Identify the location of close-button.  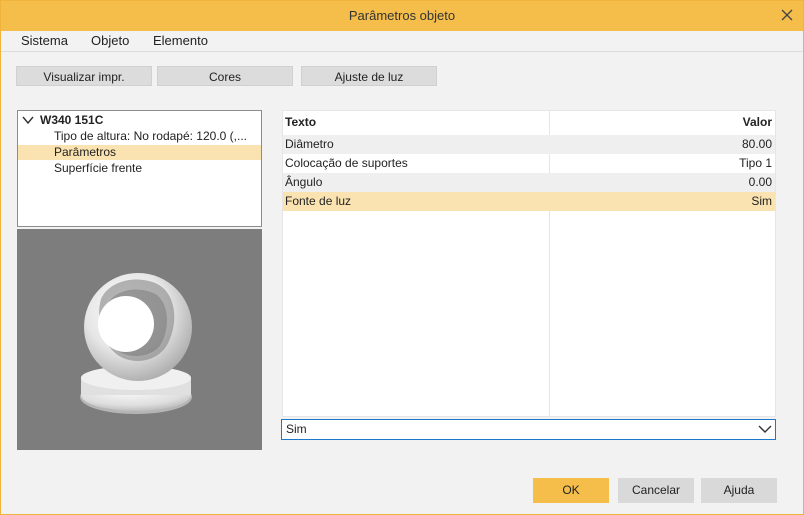
(787, 15).